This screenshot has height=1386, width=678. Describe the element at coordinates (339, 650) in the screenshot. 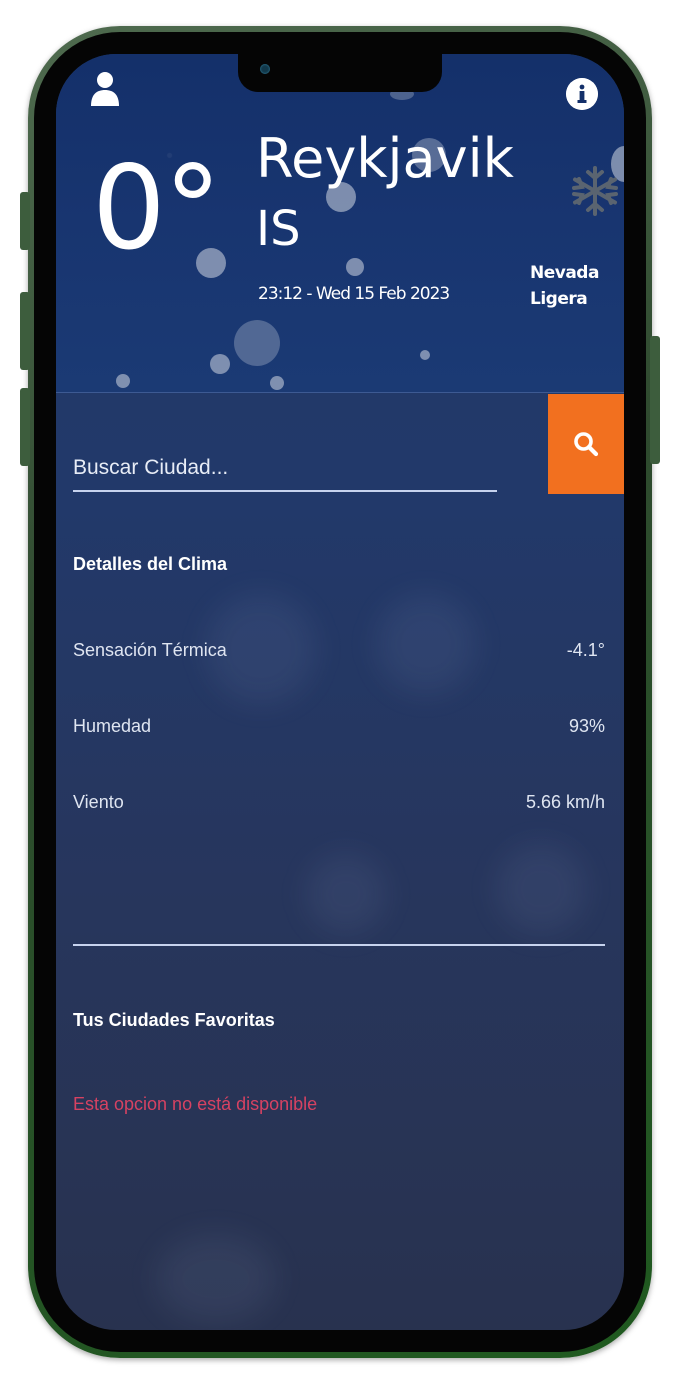

I see `detail-row-feels-like: Sensación Térmica -4.1°` at that location.